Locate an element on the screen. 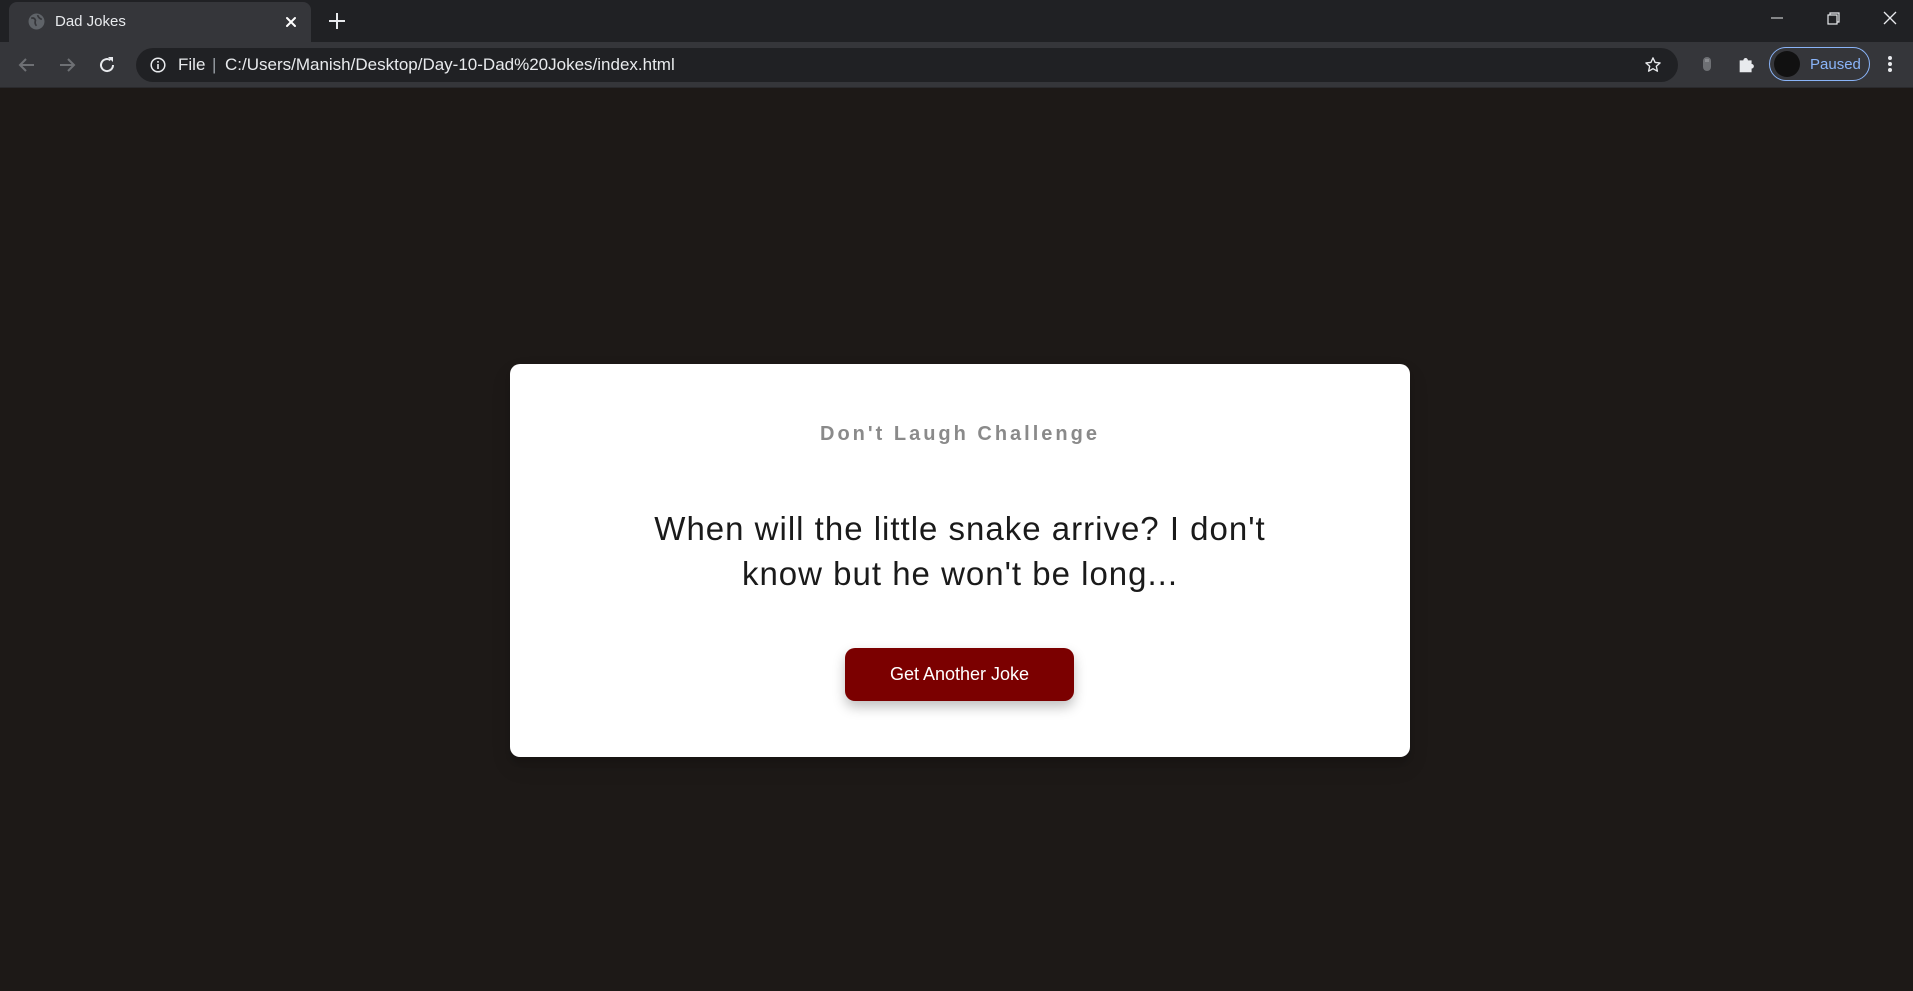 The height and width of the screenshot is (991, 1913). tab-strip: Dad Jokes is located at coordinates (956, 21).